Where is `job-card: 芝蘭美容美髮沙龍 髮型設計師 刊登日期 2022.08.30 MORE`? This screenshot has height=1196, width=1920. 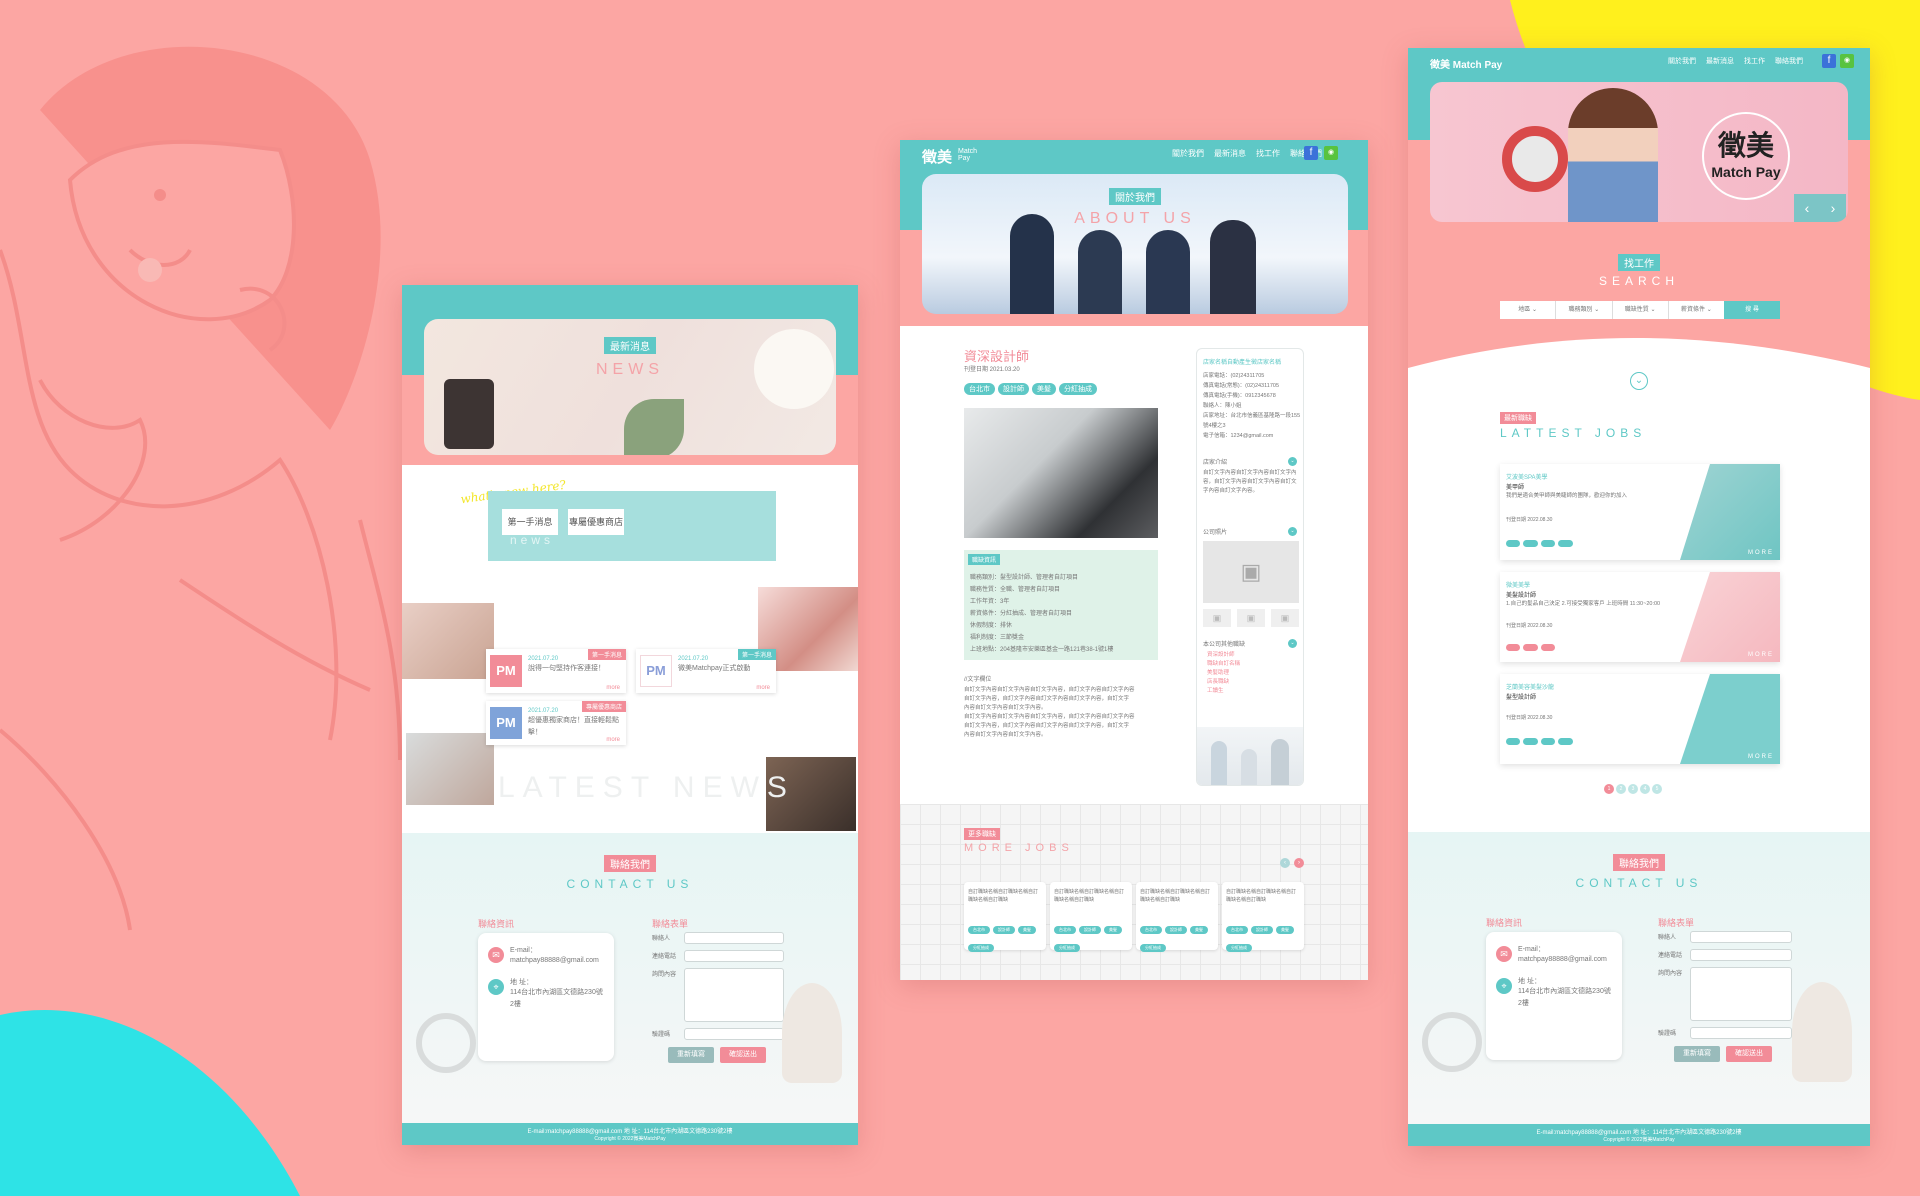
job-card: 芝蘭美容美髮沙龍 髮型設計師 刊登日期 2022.08.30 MORE is located at coordinates (1640, 719).